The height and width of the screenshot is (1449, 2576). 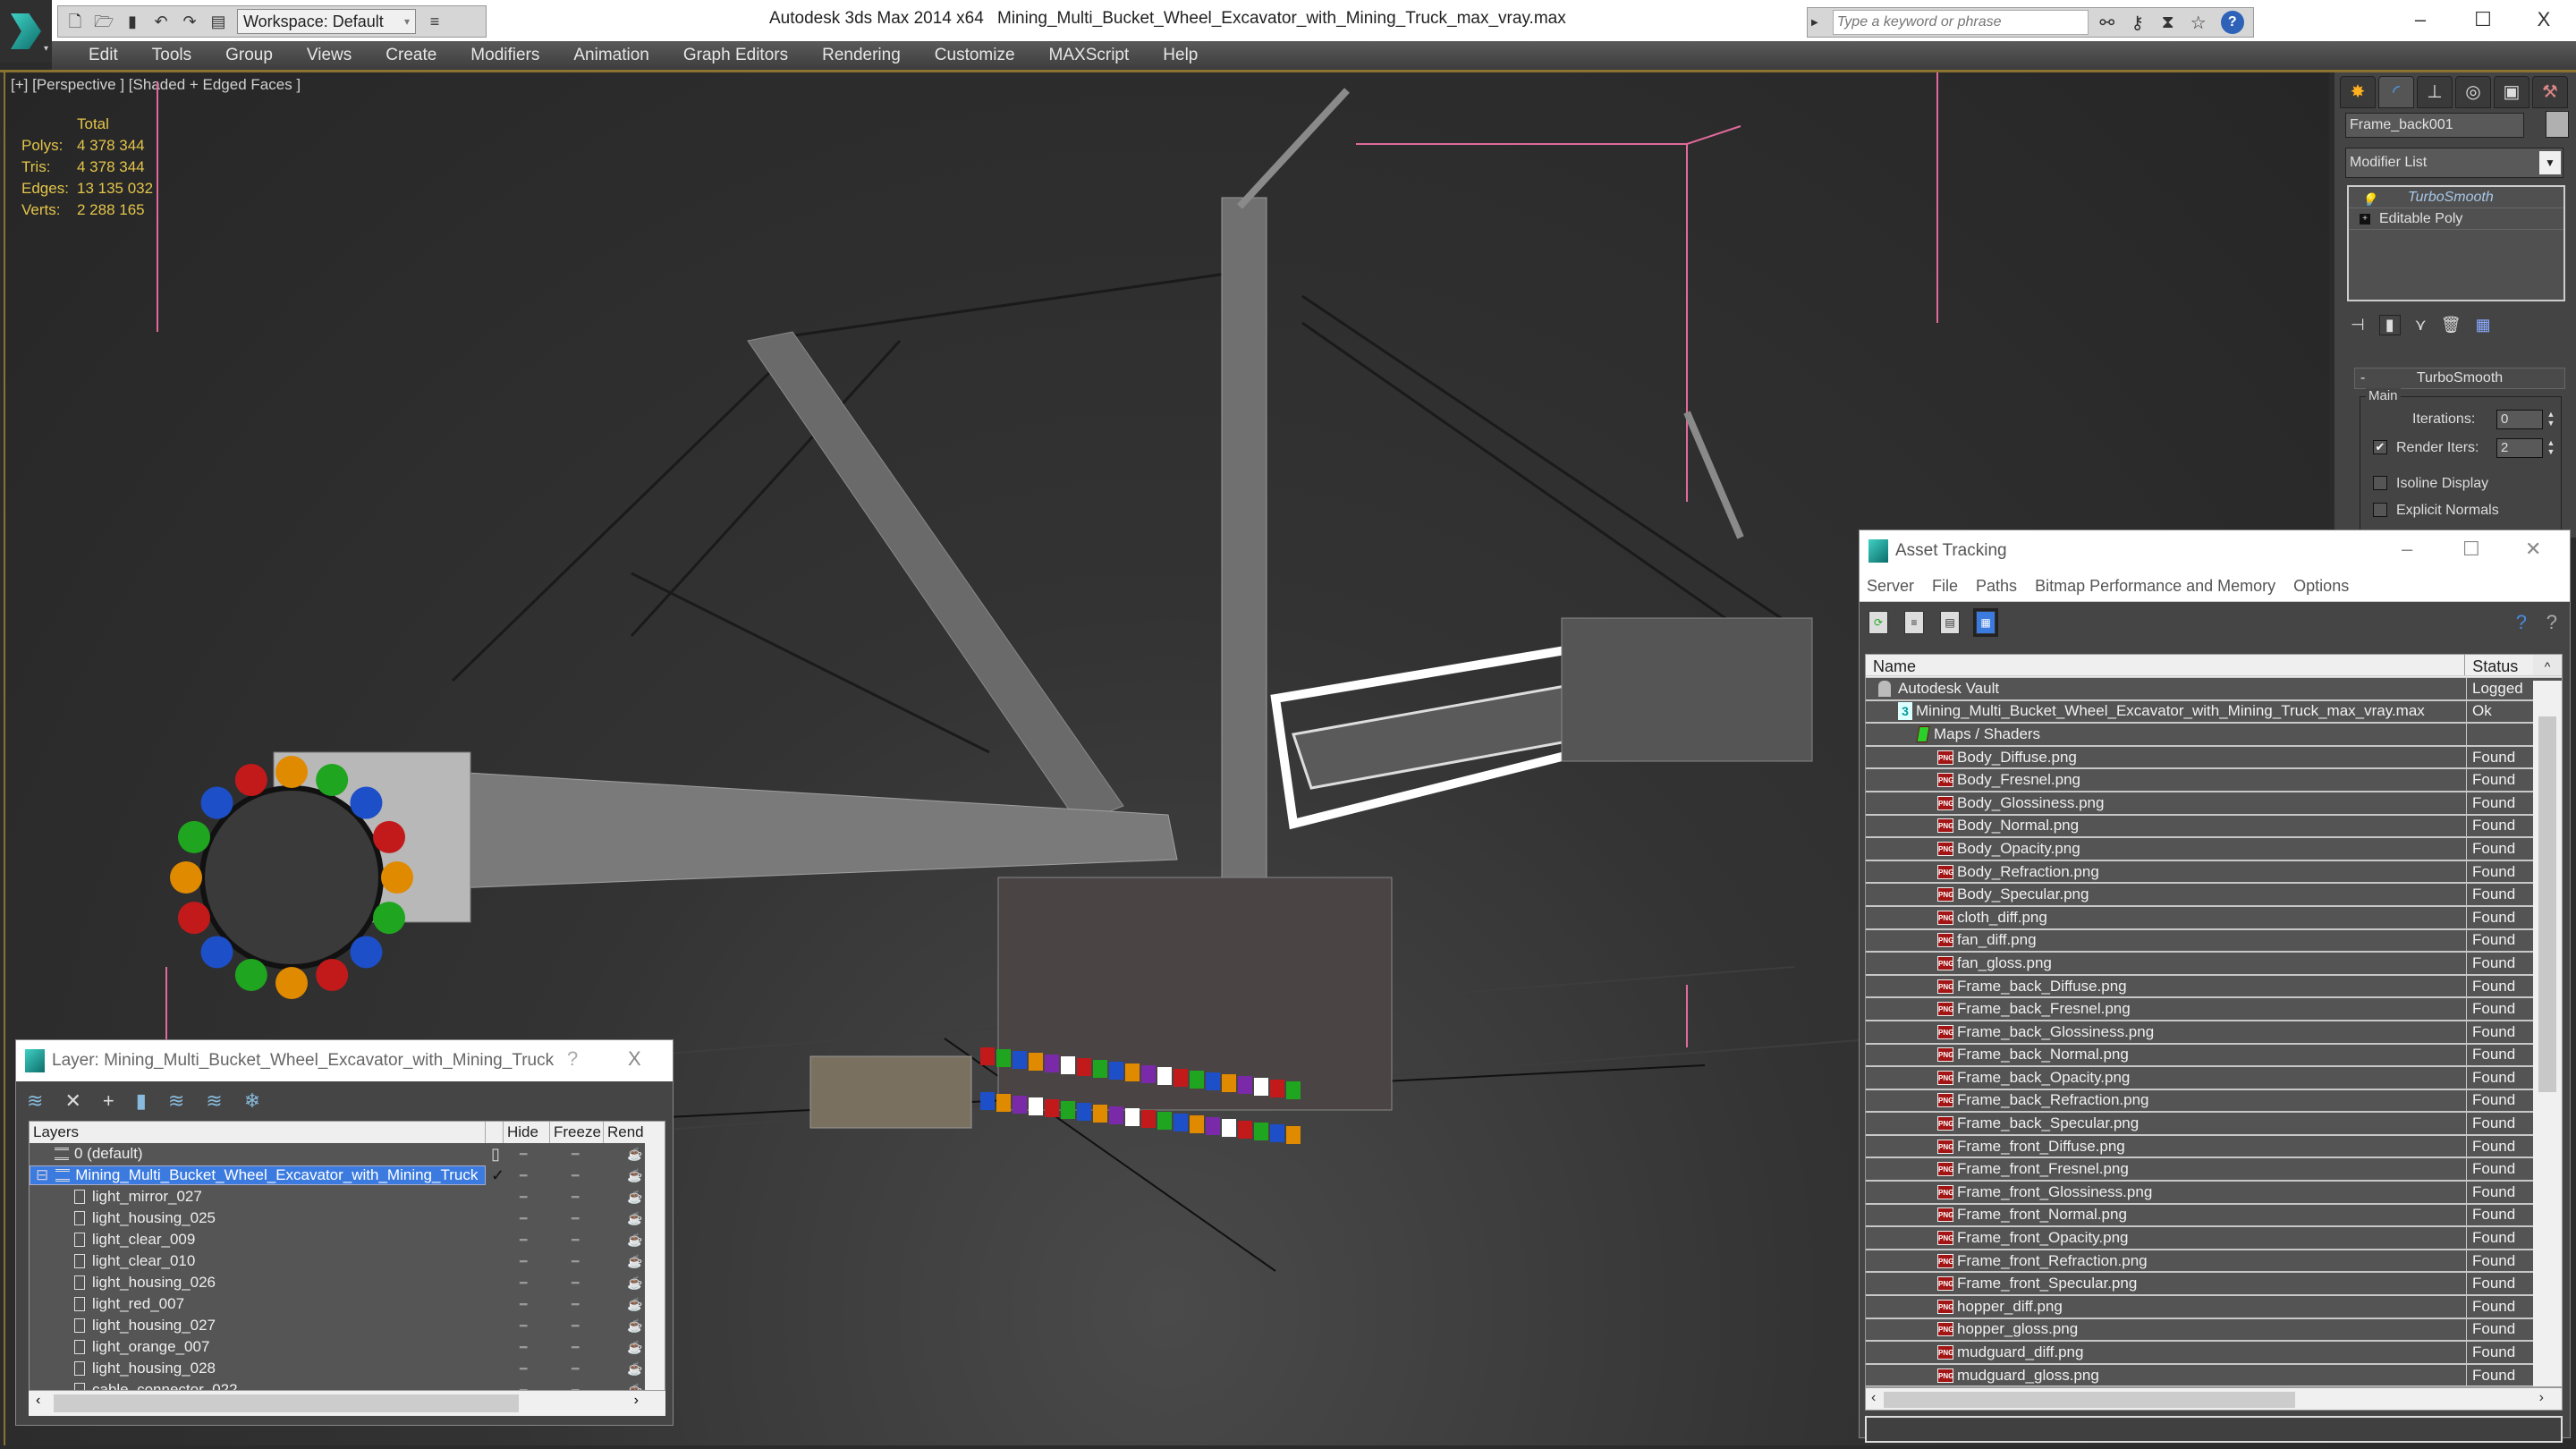 I want to click on table-view-icon: ▦, so click(x=1985, y=622).